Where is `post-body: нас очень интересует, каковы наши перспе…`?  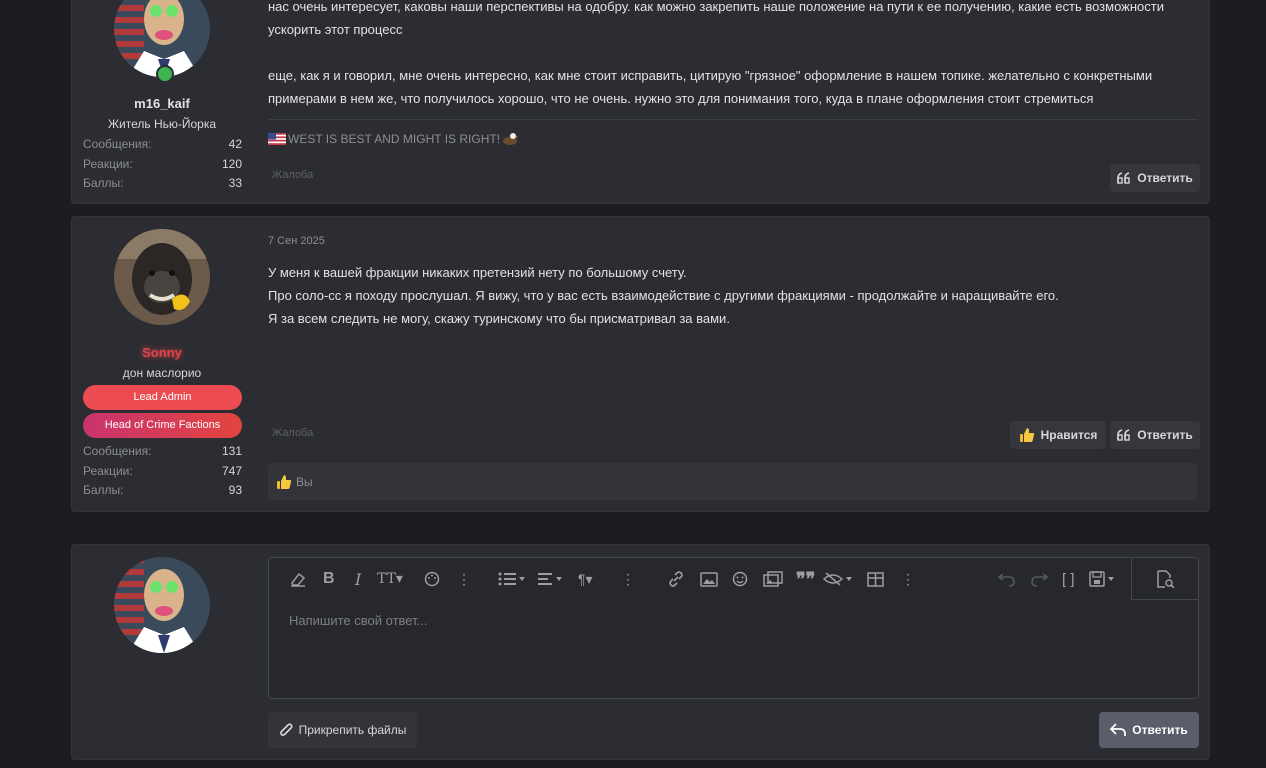
post-body: нас очень интересует, каковы наши перспе… is located at coordinates (733, 55).